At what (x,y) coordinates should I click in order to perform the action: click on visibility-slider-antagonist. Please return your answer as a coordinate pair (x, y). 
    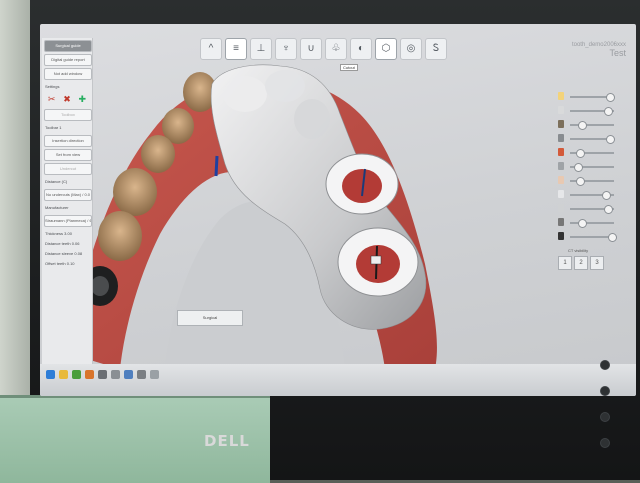
    Looking at the image, I should click on (593, 181).